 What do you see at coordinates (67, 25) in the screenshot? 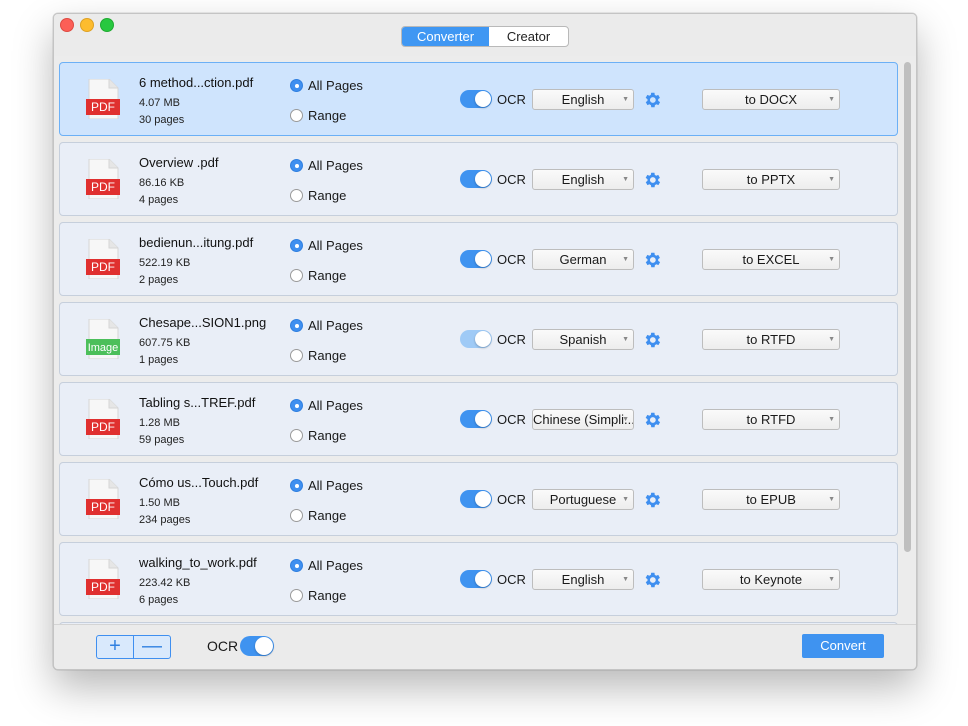
I see `close-window-button` at bounding box center [67, 25].